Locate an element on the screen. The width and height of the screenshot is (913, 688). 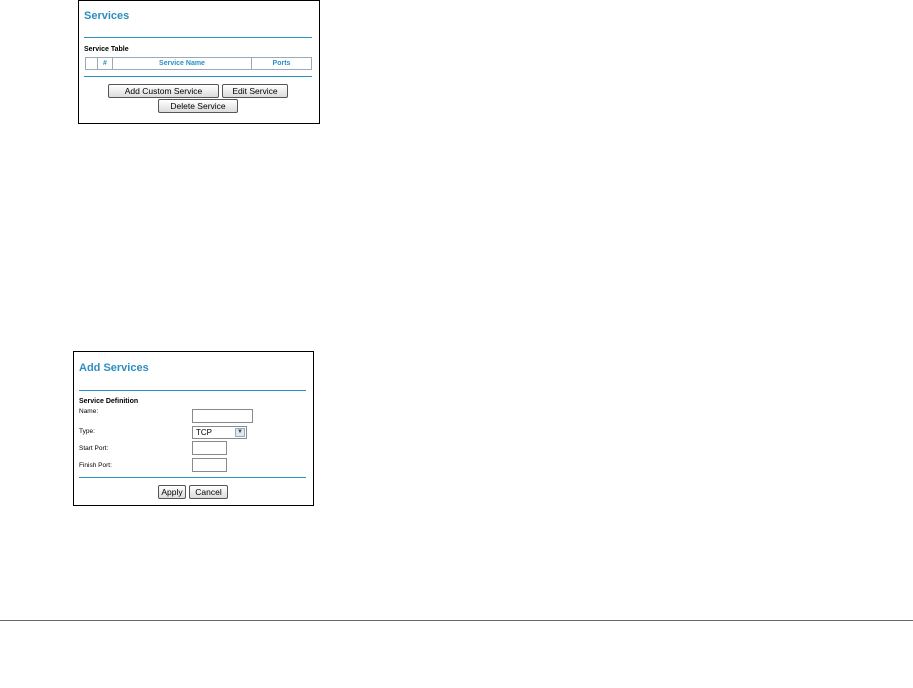
service-table-header: # Service Name Ports is located at coordinates (198, 63).